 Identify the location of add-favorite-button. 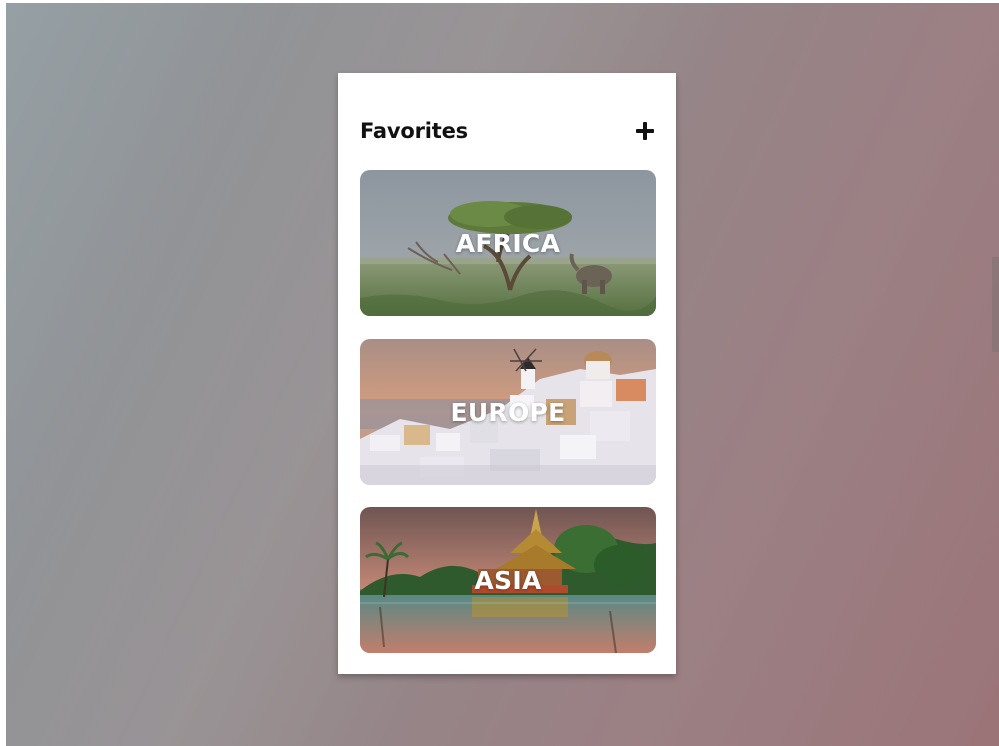
(645, 131).